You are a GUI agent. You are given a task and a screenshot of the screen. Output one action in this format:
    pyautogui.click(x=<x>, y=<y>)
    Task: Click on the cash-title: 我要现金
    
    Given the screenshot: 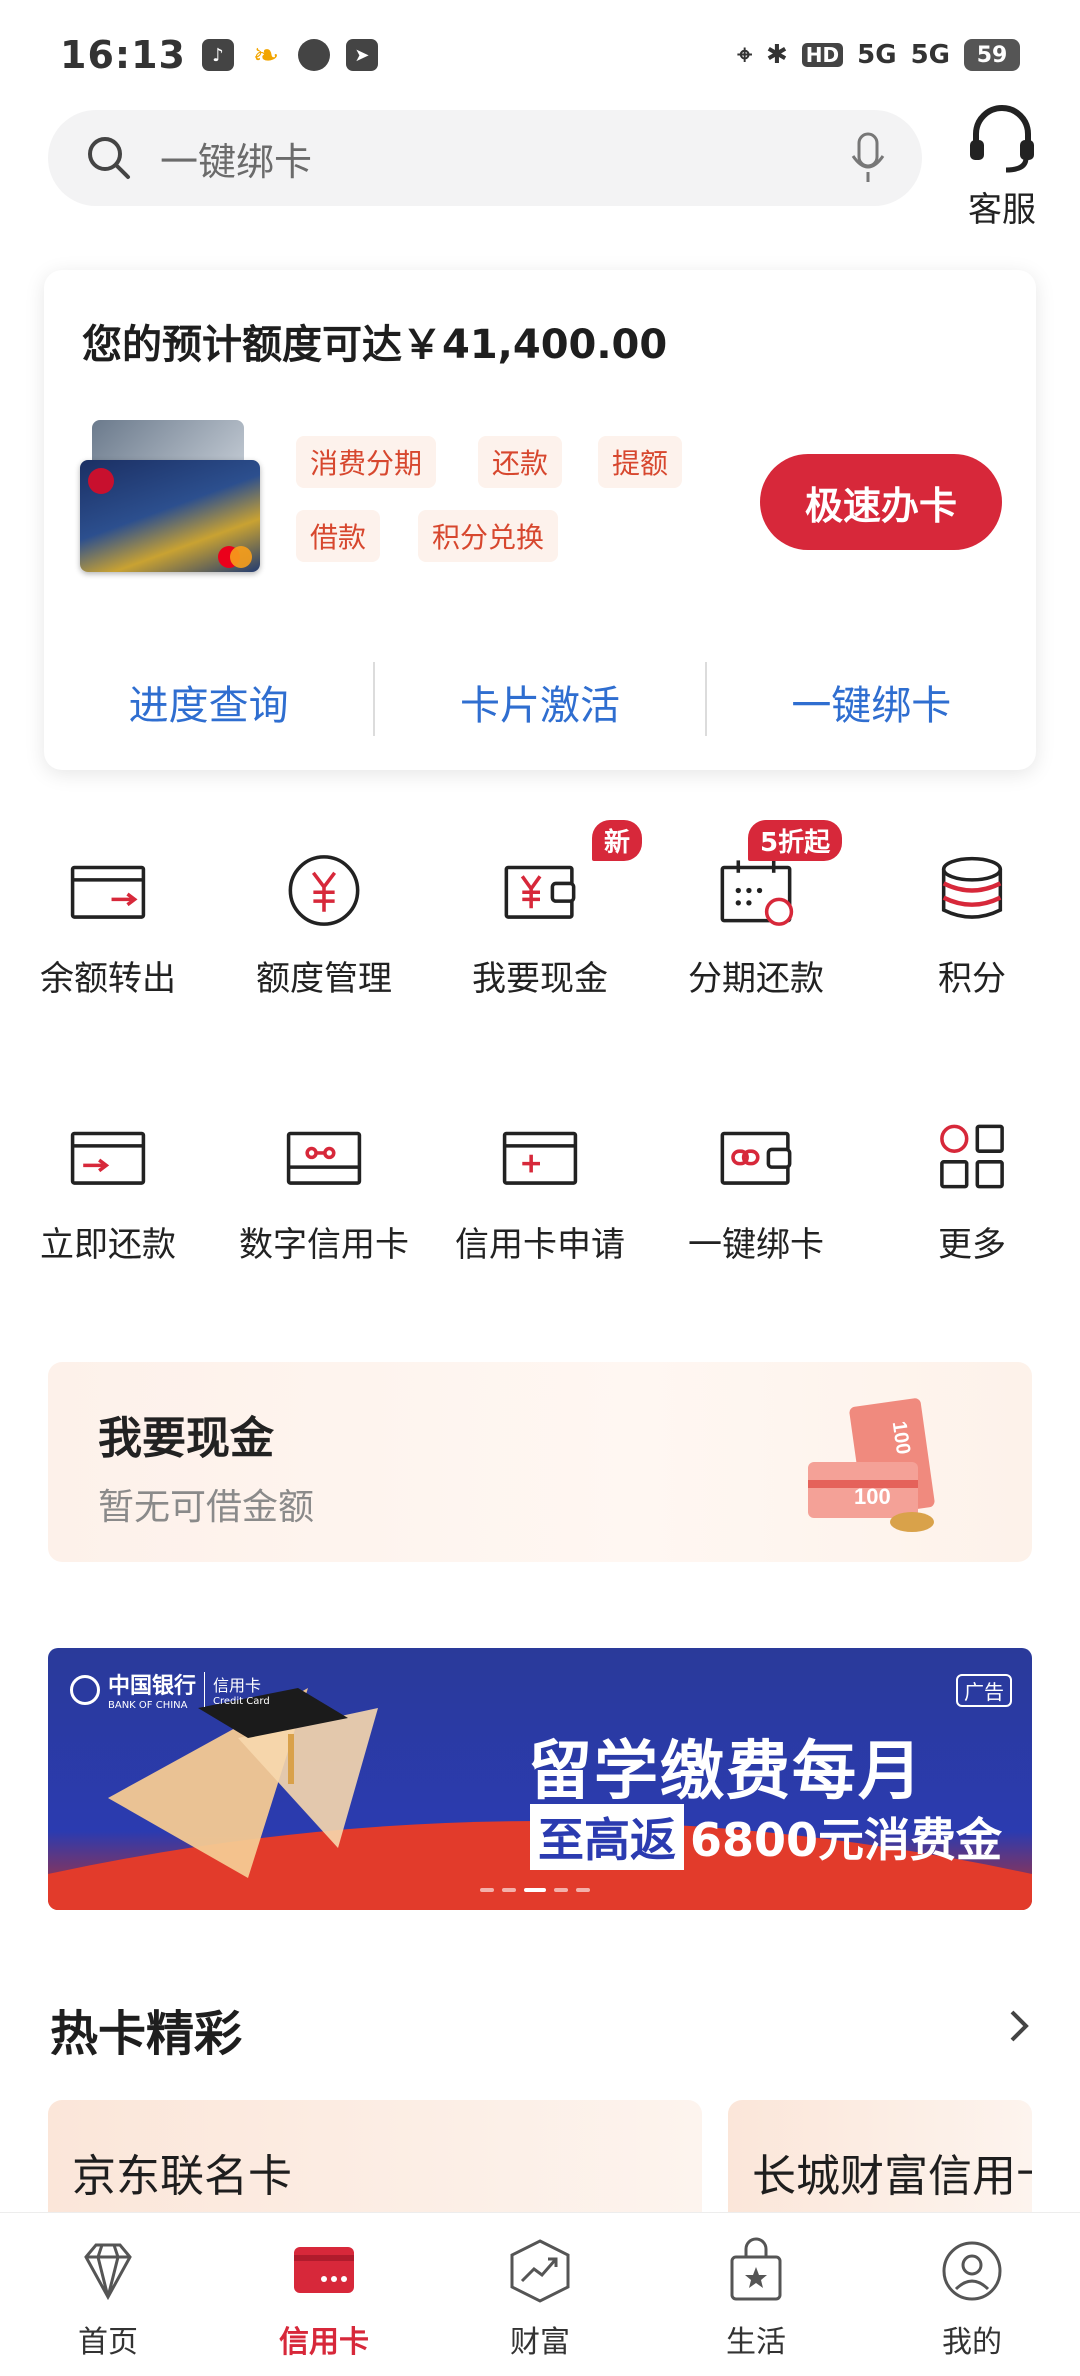 What is the action you would take?
    pyautogui.click(x=186, y=1438)
    